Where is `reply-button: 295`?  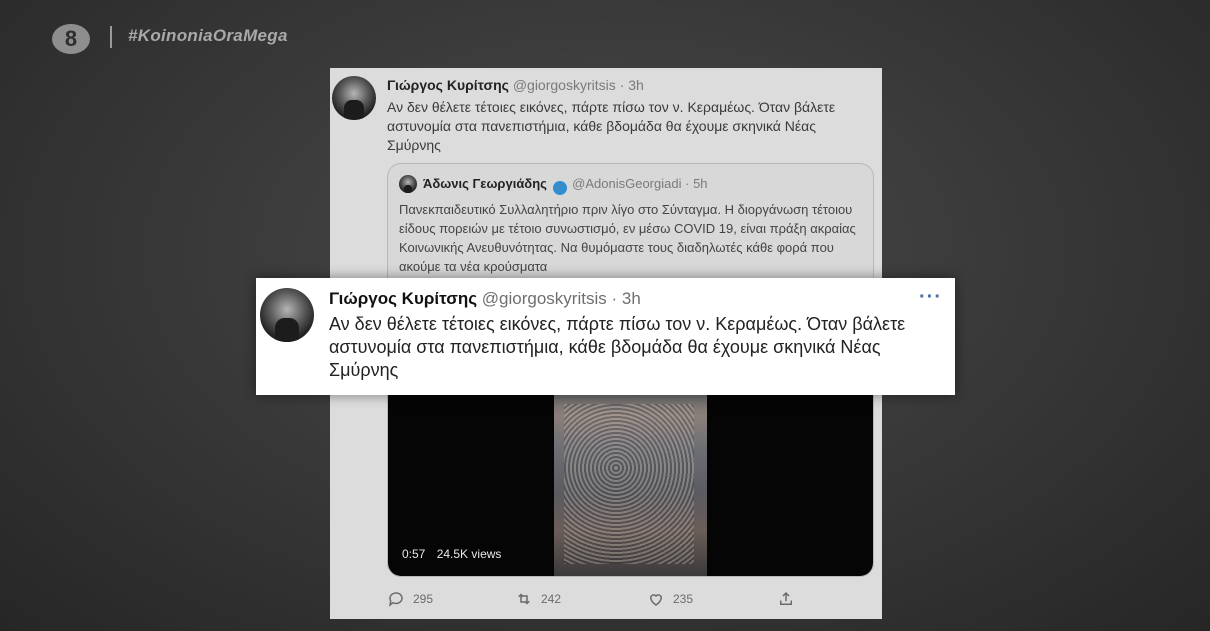
reply-button: 295 is located at coordinates (410, 599).